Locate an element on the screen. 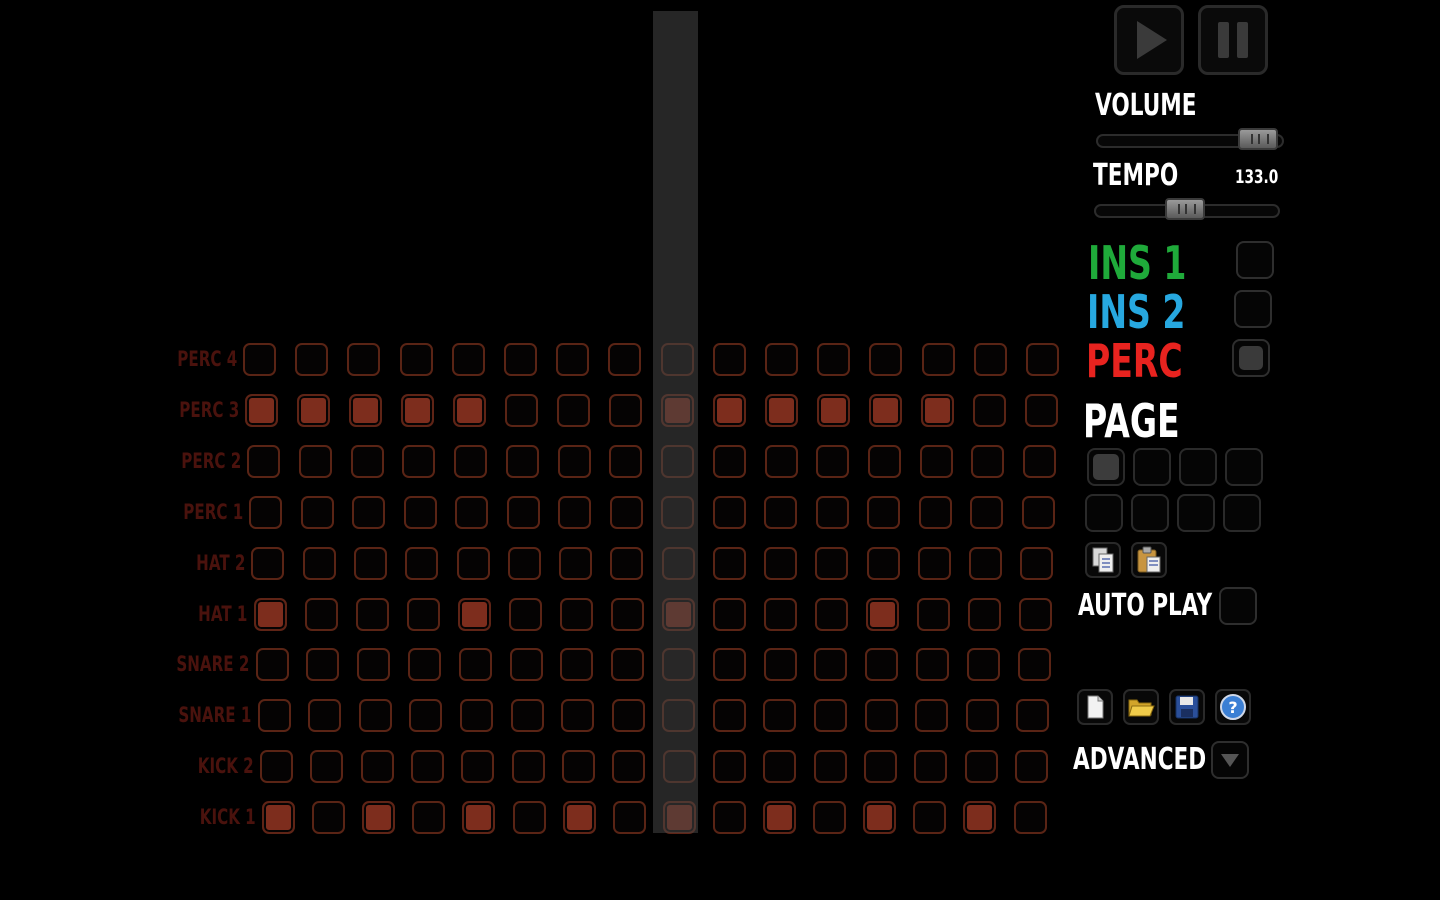 This screenshot has height=900, width=1440. copy-button is located at coordinates (1103, 560).